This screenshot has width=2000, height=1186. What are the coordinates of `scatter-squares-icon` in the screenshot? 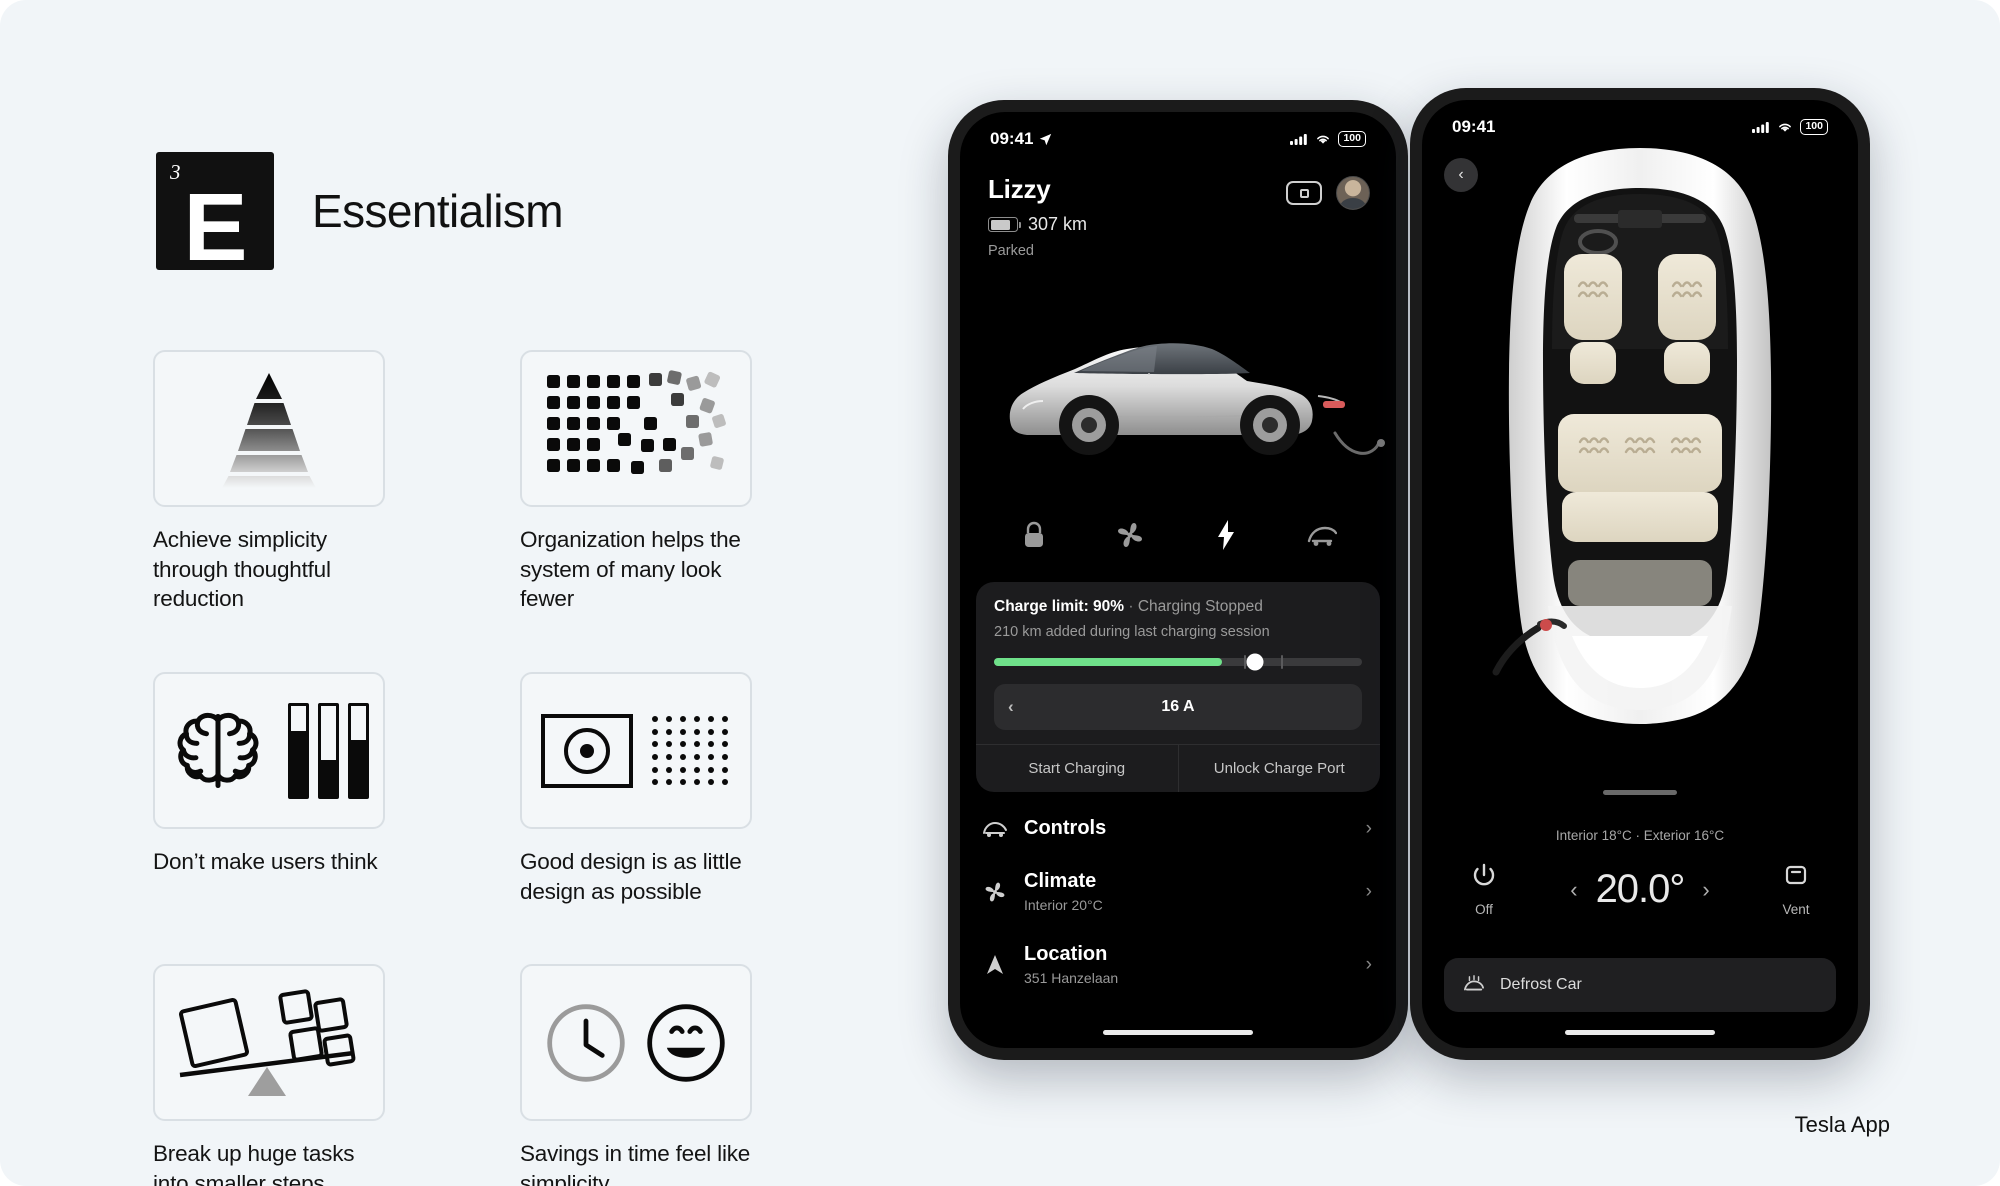 It's located at (636, 429).